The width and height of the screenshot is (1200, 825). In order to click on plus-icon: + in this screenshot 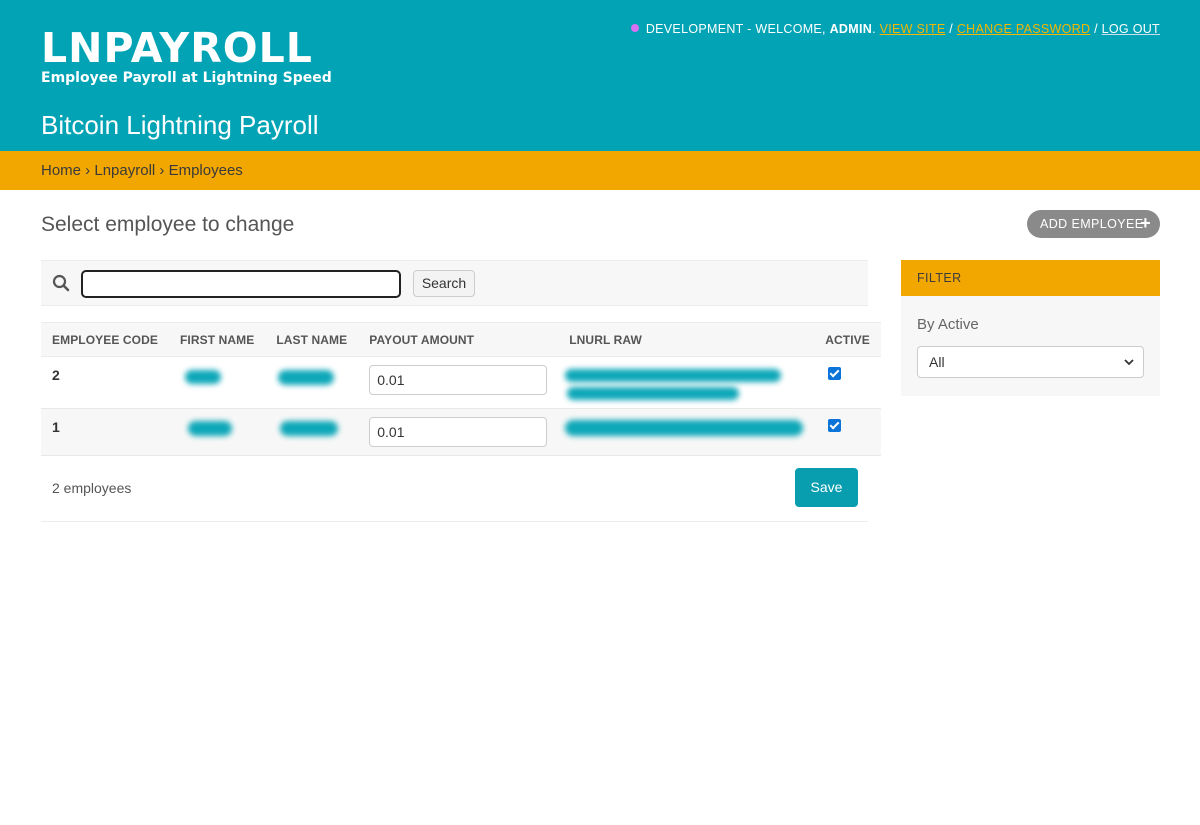, I will do `click(1145, 223)`.